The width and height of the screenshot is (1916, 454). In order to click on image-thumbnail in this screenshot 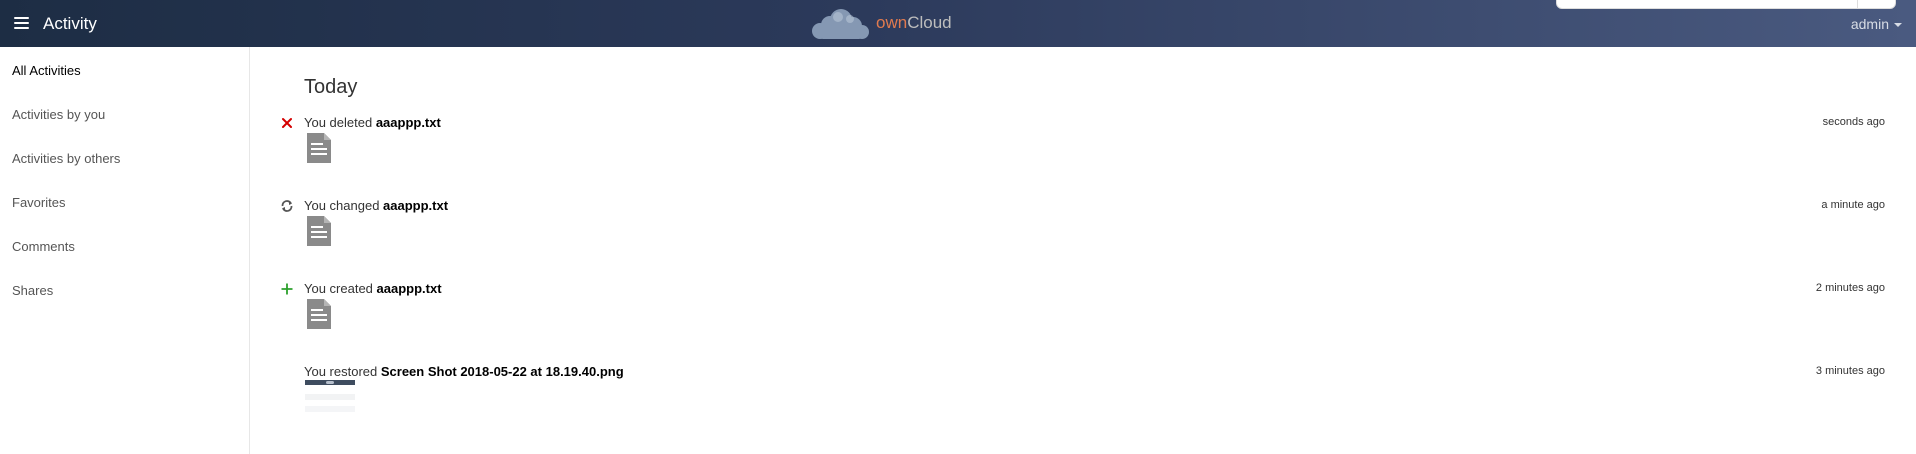, I will do `click(330, 405)`.